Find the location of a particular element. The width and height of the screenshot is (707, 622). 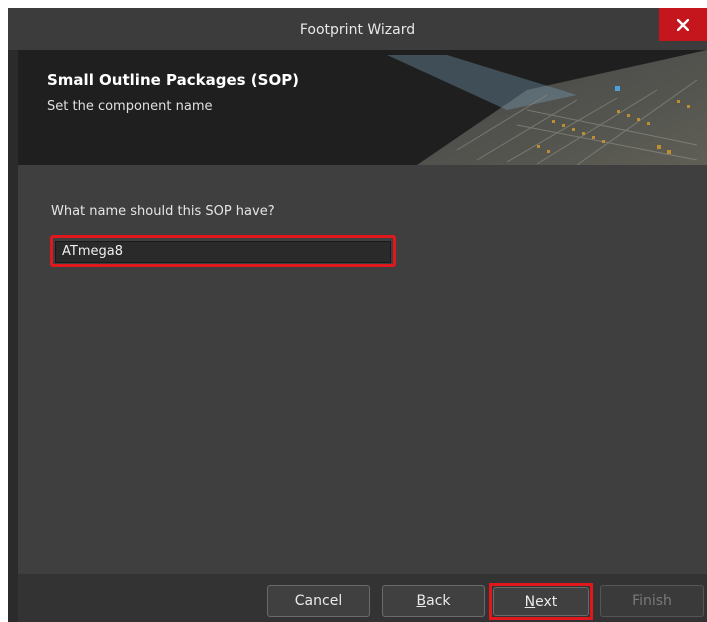

next-button: Next is located at coordinates (541, 601).